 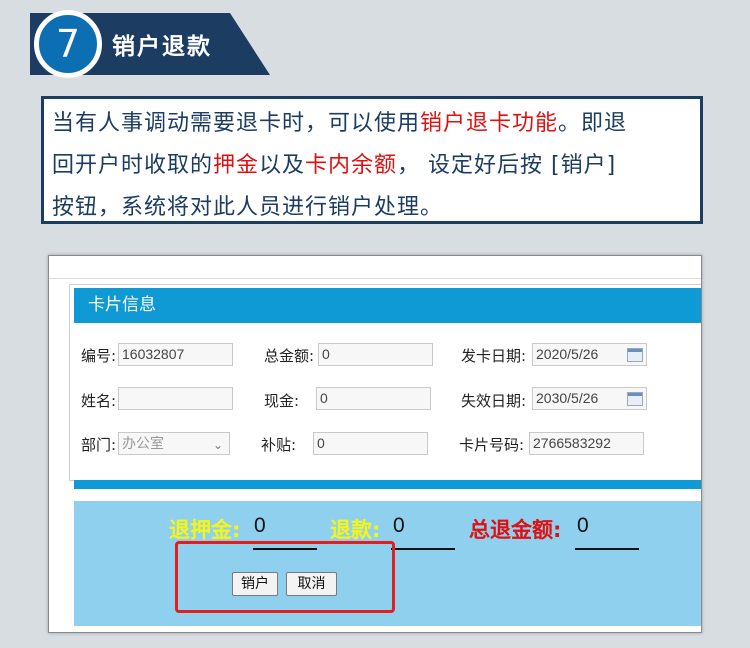 I want to click on issue-date-input: 2020/5/26, so click(x=589, y=354).